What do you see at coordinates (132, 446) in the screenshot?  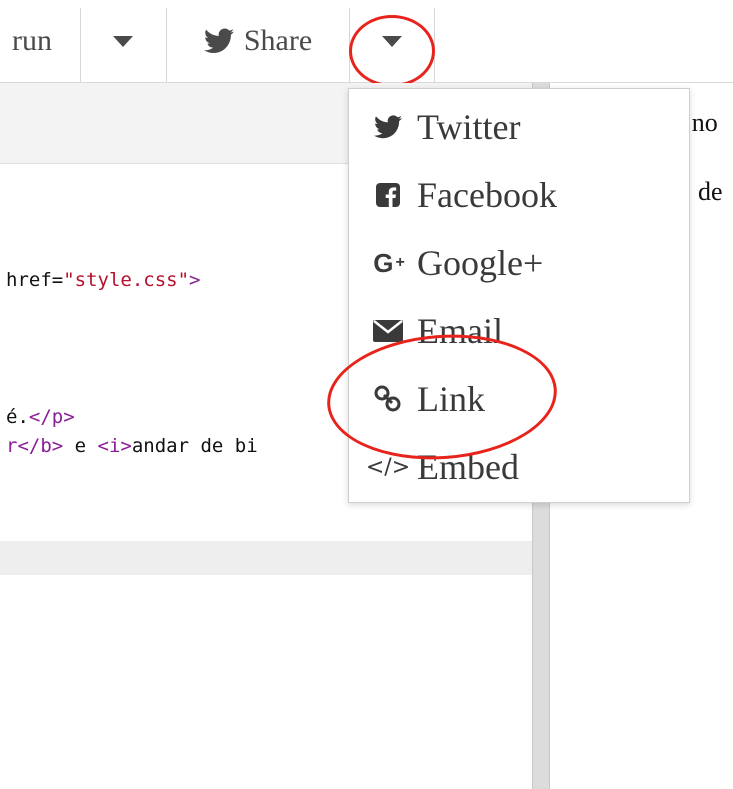 I see `code-line: r</b> e <i>andar de bi` at bounding box center [132, 446].